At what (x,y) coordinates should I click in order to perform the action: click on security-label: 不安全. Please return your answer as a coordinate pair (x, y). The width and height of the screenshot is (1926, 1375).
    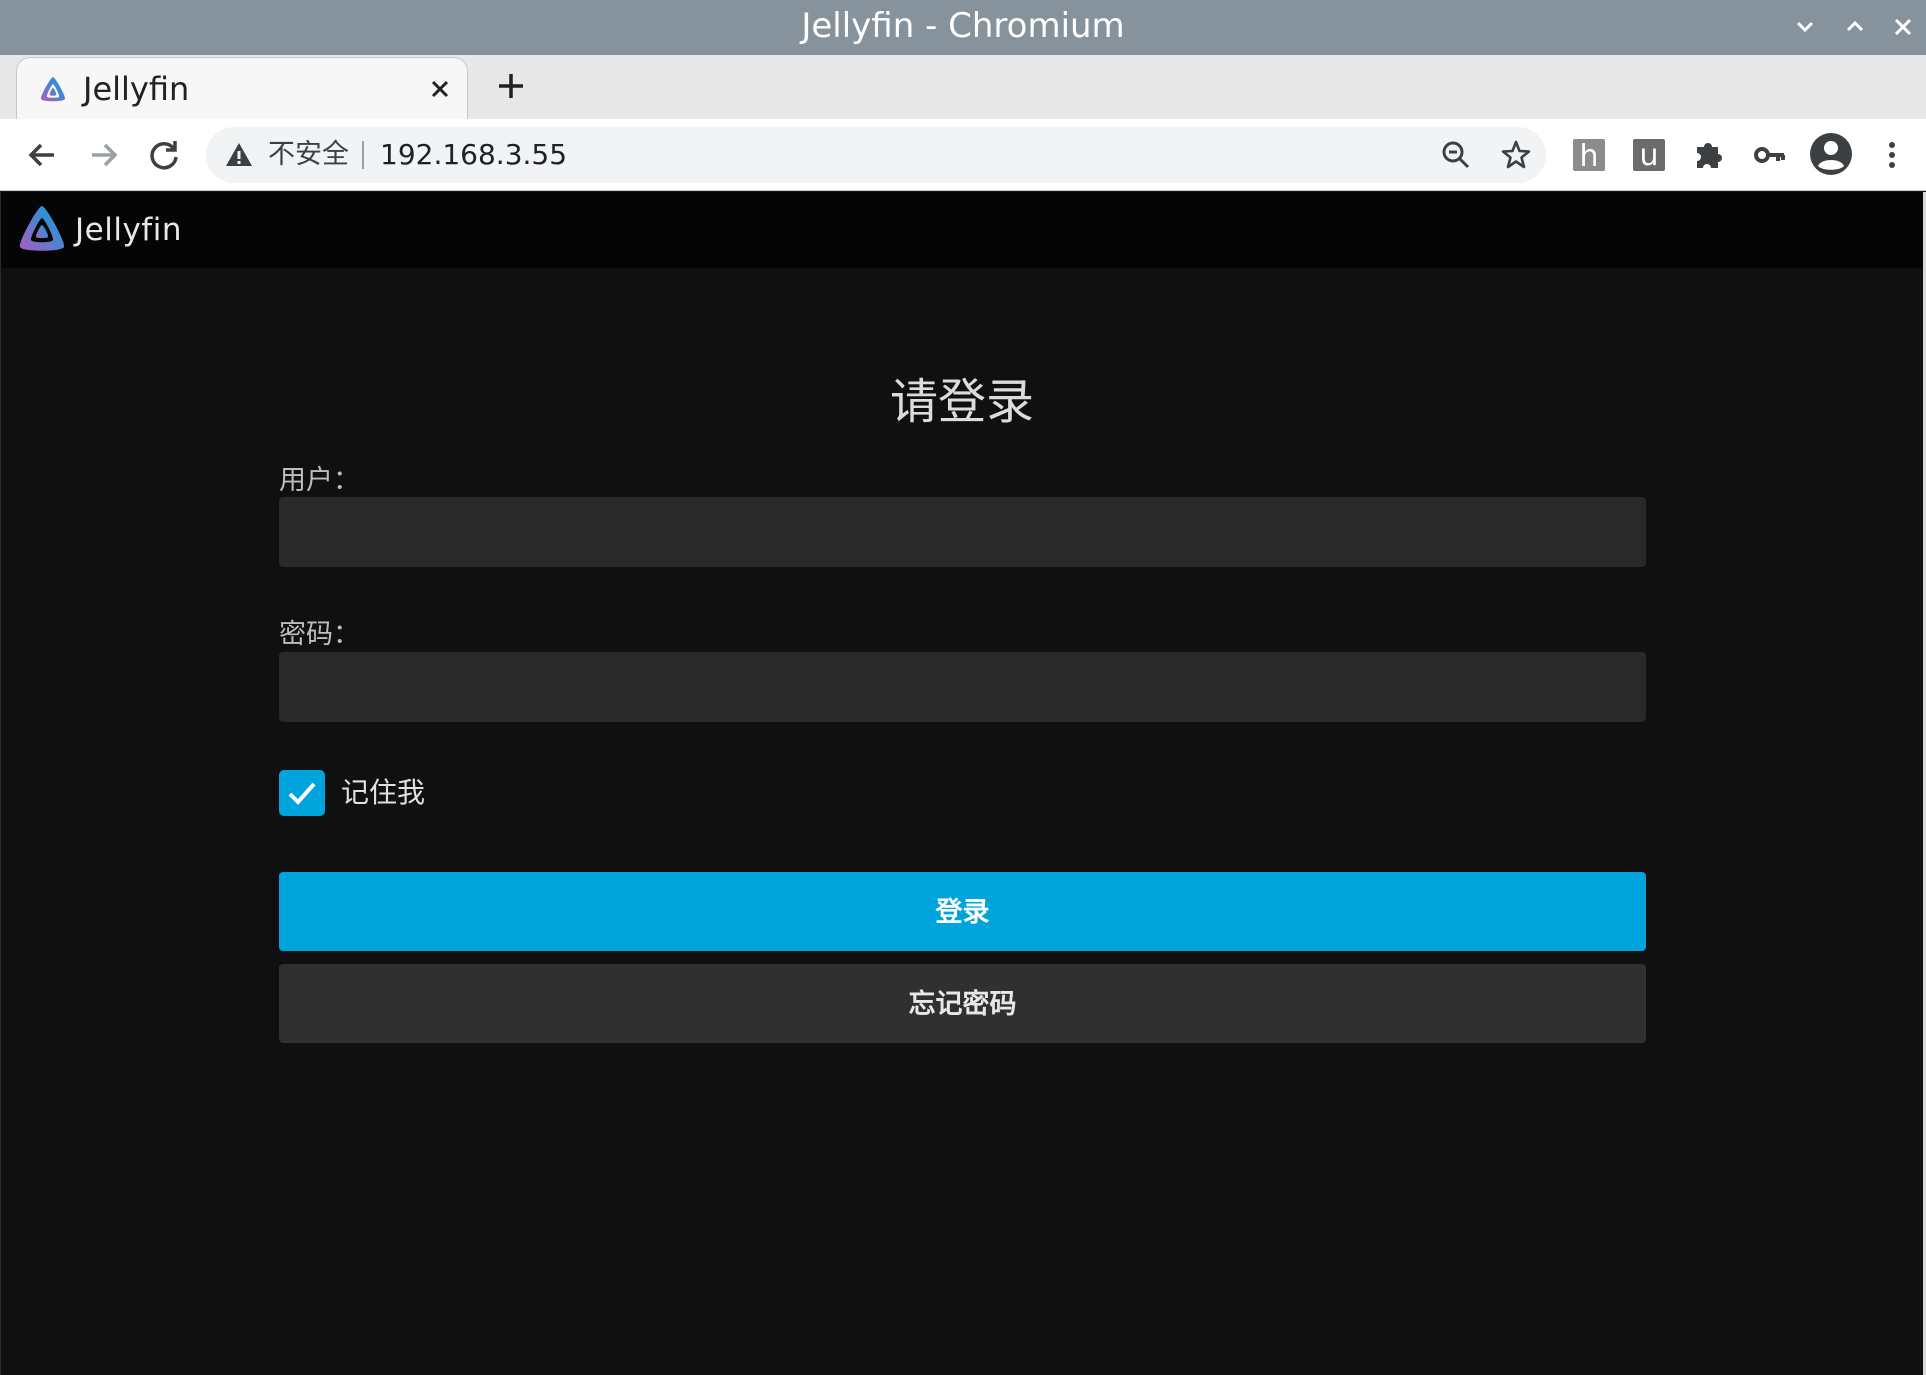
    Looking at the image, I should click on (308, 155).